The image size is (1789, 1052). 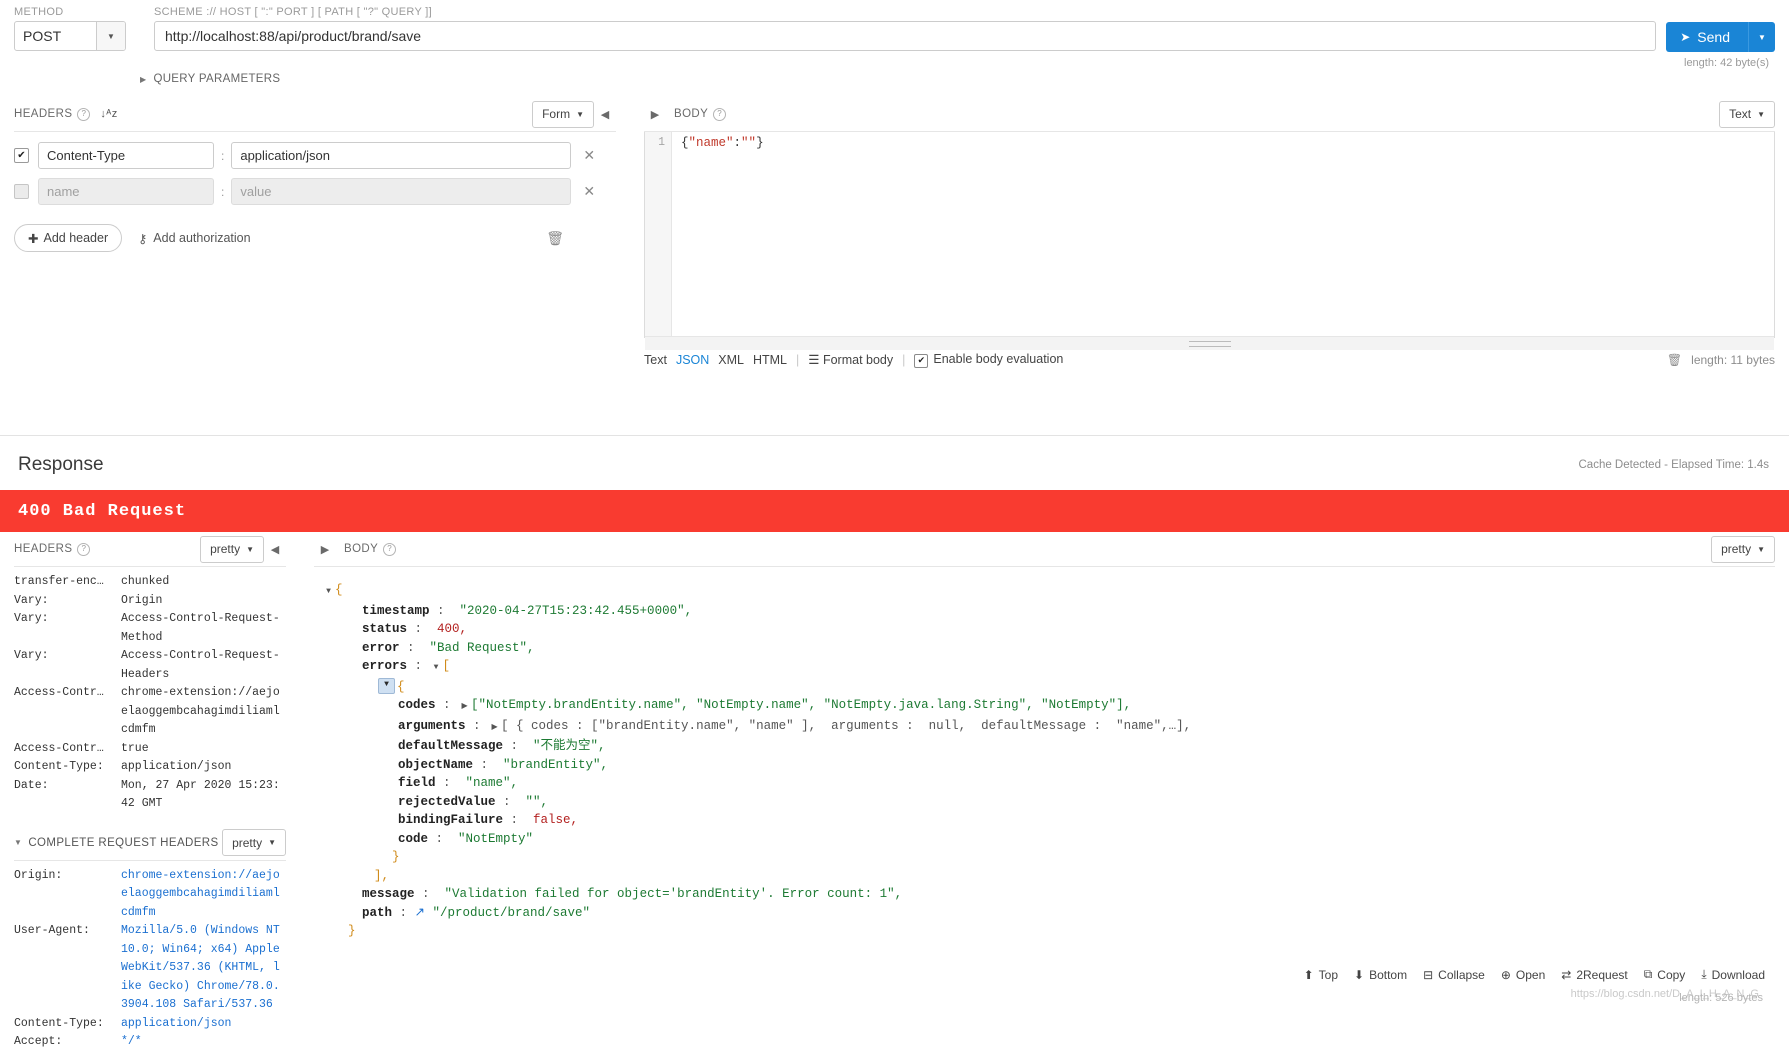 What do you see at coordinates (1055, 746) in the screenshot?
I see `json-line: defaultMessage : "不能为空",` at bounding box center [1055, 746].